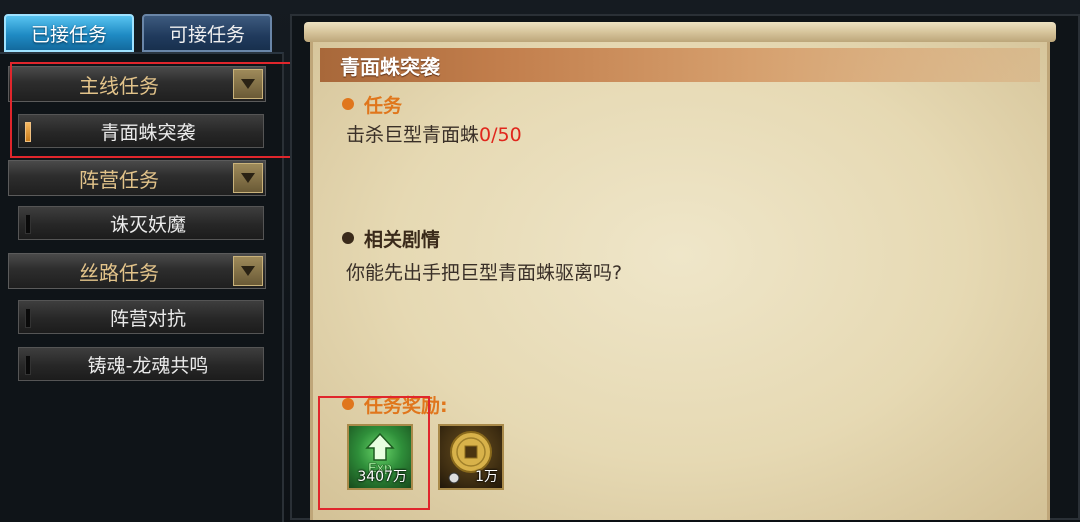  I want to click on story-text: 你能先出手把巨型青面蛛驱离吗?, so click(484, 273).